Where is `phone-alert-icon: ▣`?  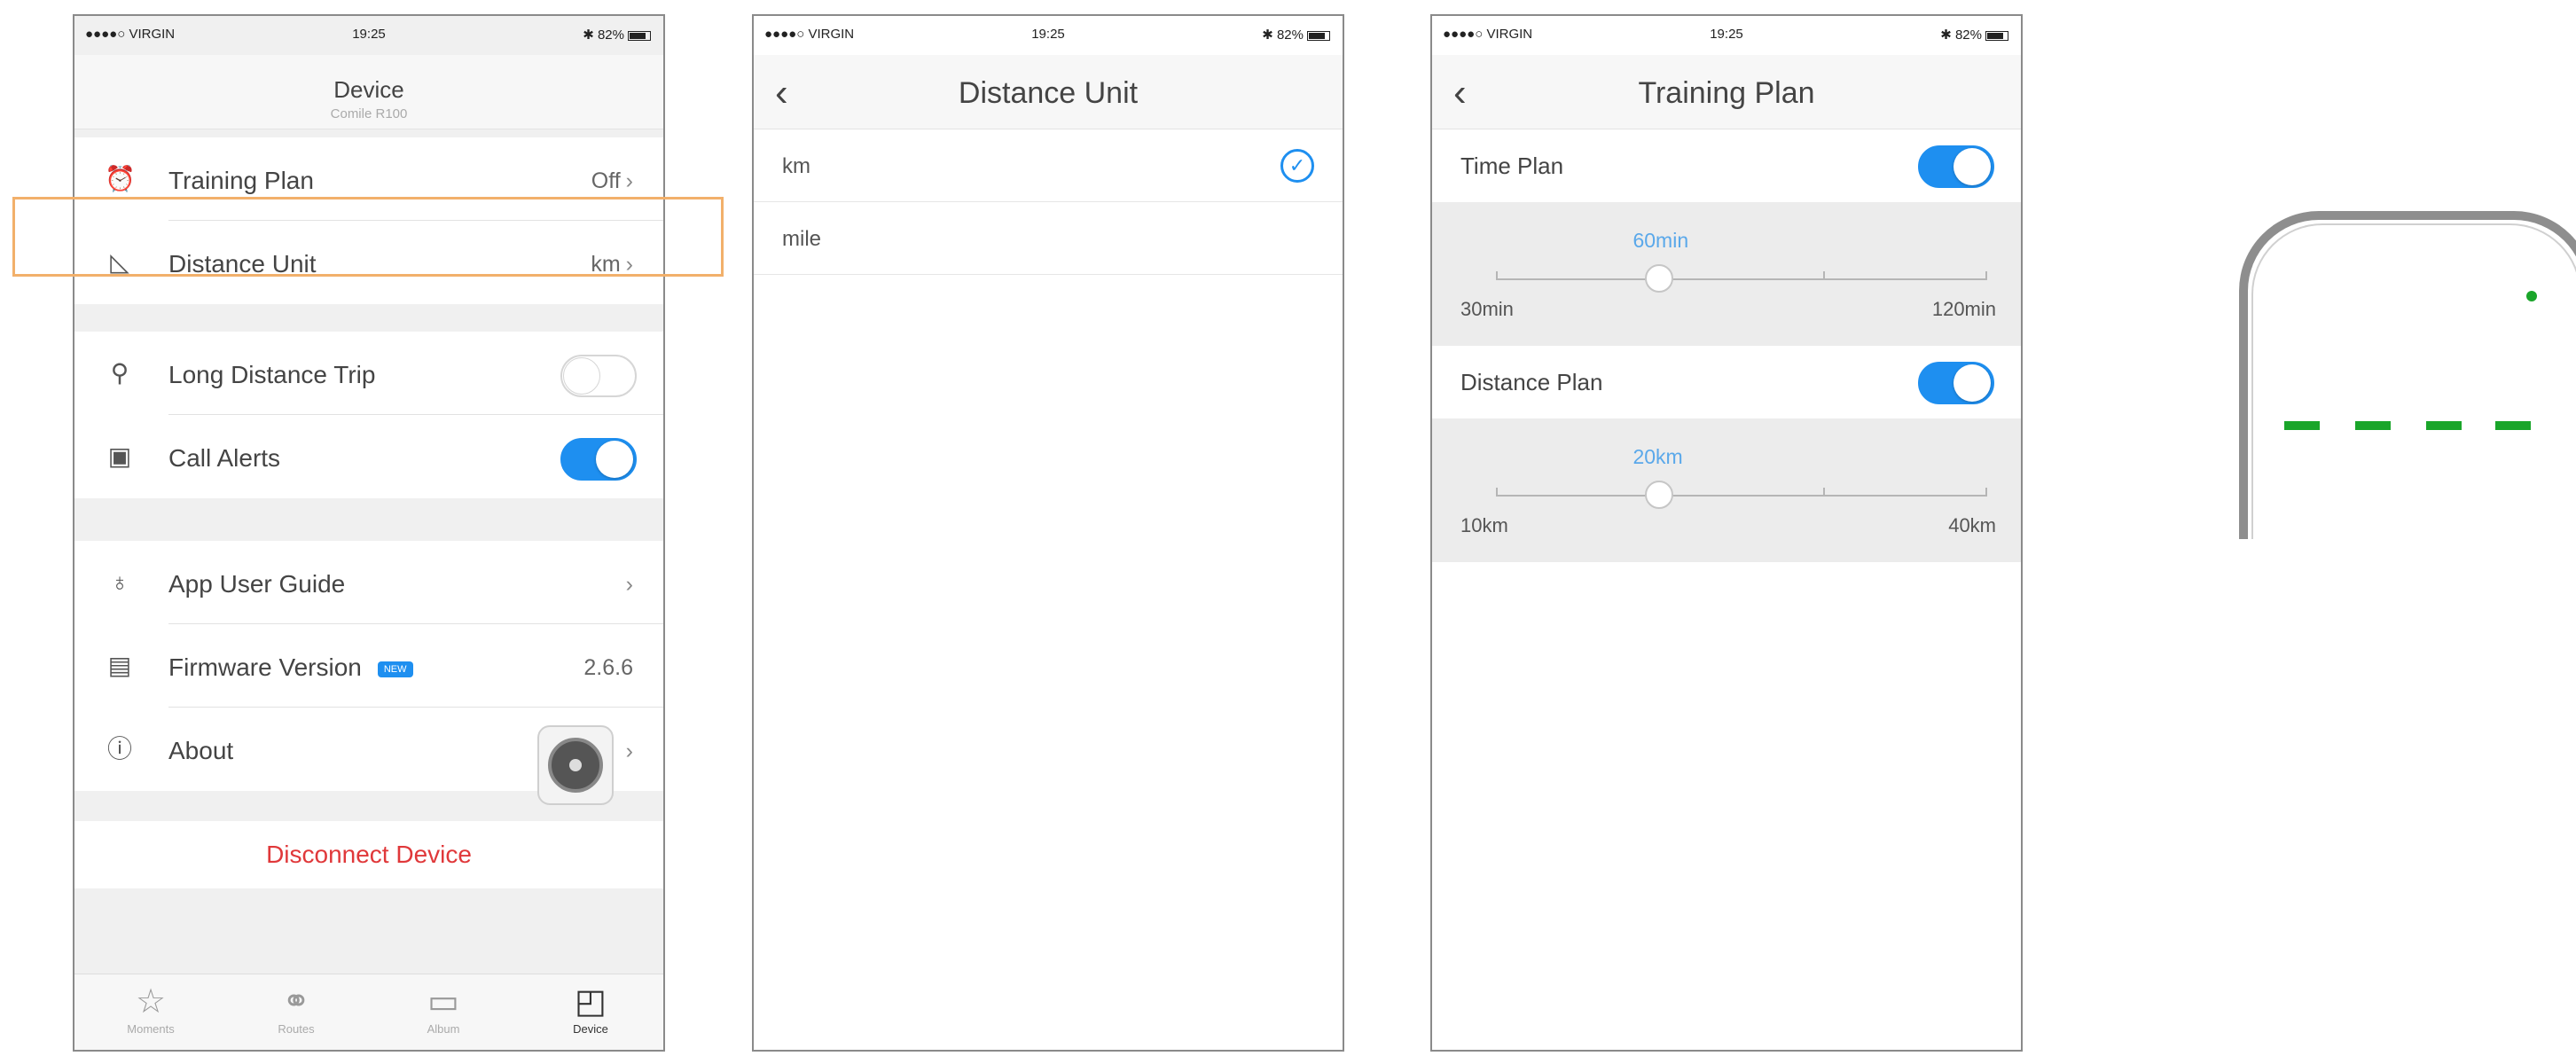
phone-alert-icon: ▣ is located at coordinates (119, 456).